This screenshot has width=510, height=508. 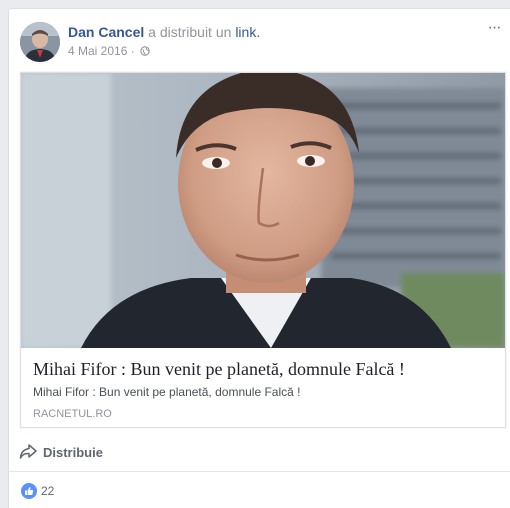 I want to click on post-date: 4 Mai 2016, so click(x=97, y=51).